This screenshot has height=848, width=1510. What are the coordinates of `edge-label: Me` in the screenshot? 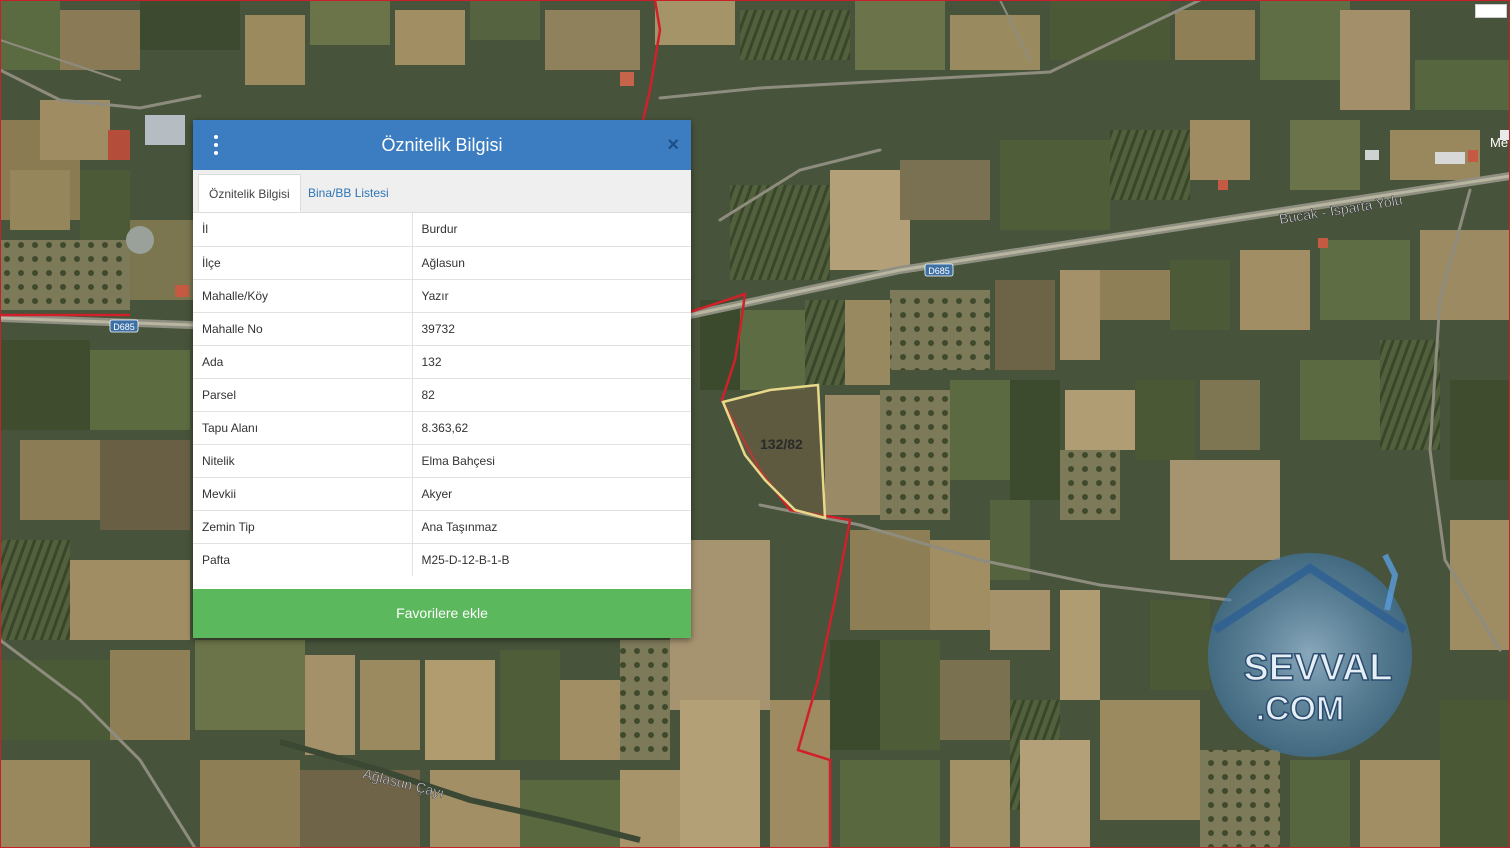 It's located at (1499, 142).